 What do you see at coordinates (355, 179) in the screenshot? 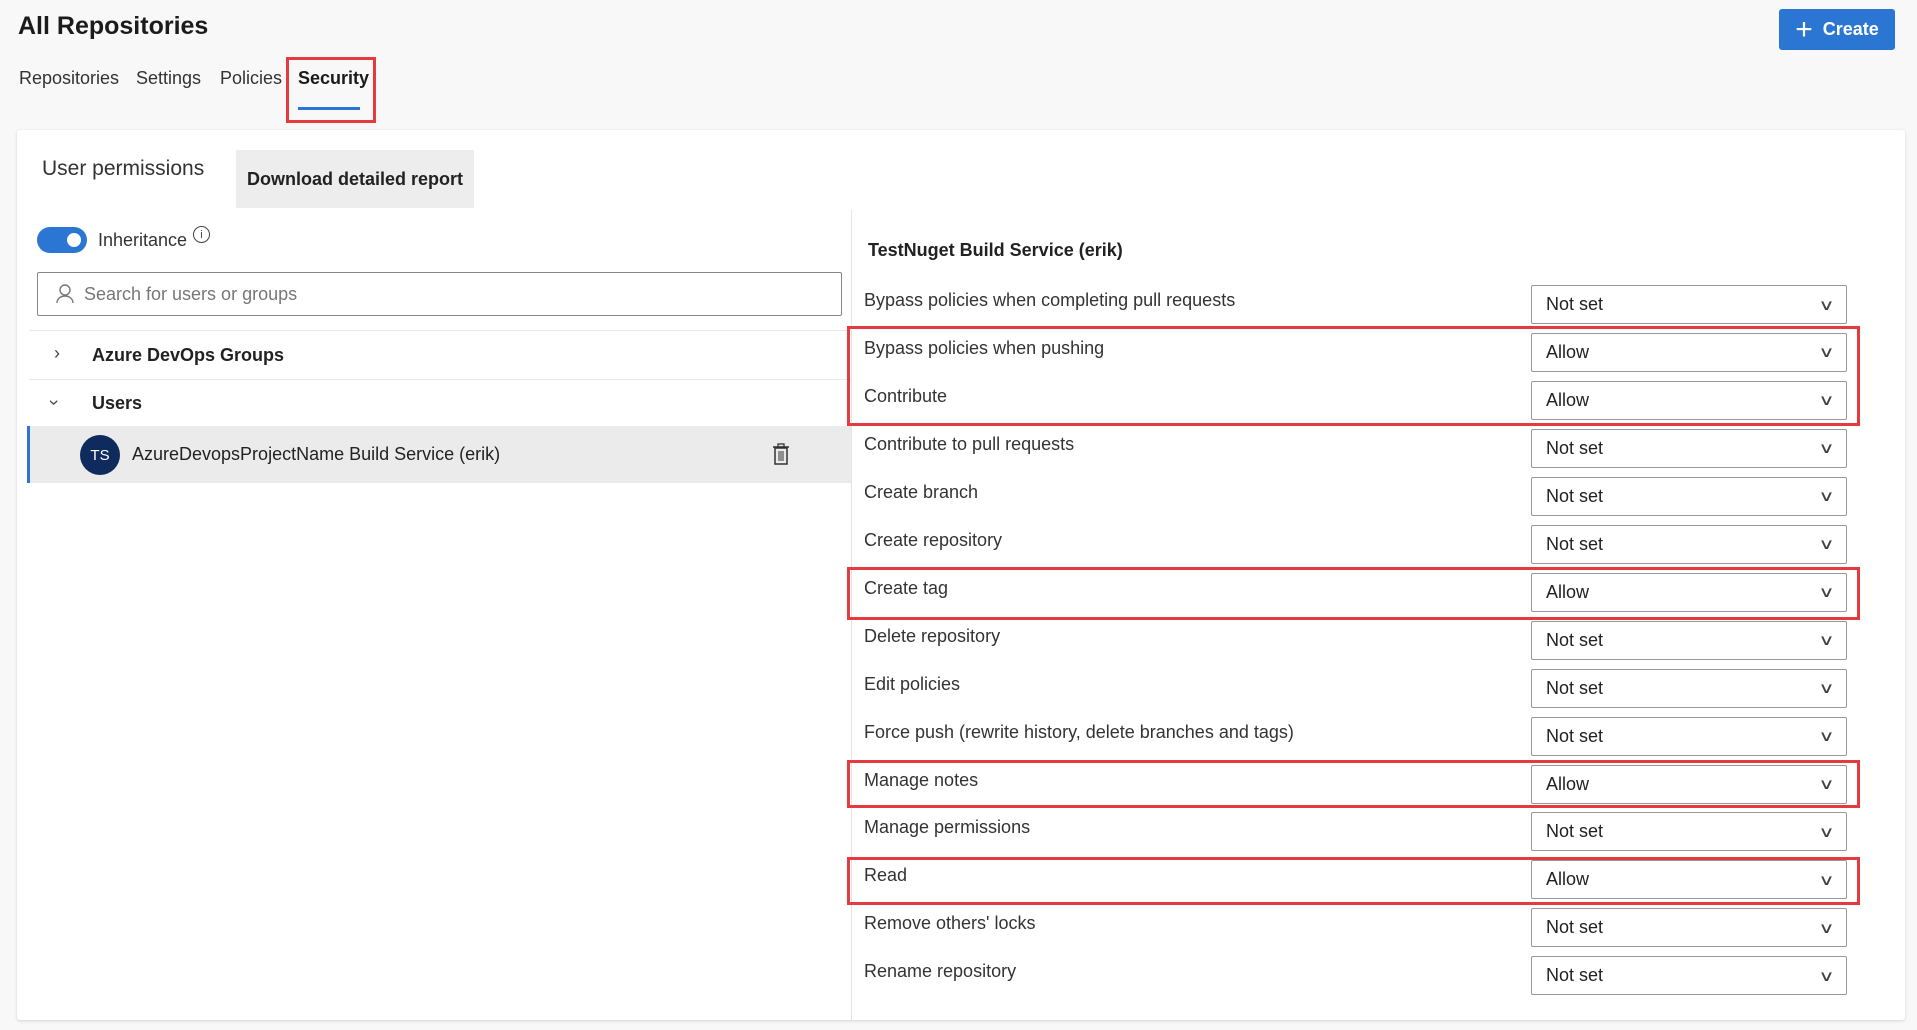
I see `download-report-button: Download detailed report` at bounding box center [355, 179].